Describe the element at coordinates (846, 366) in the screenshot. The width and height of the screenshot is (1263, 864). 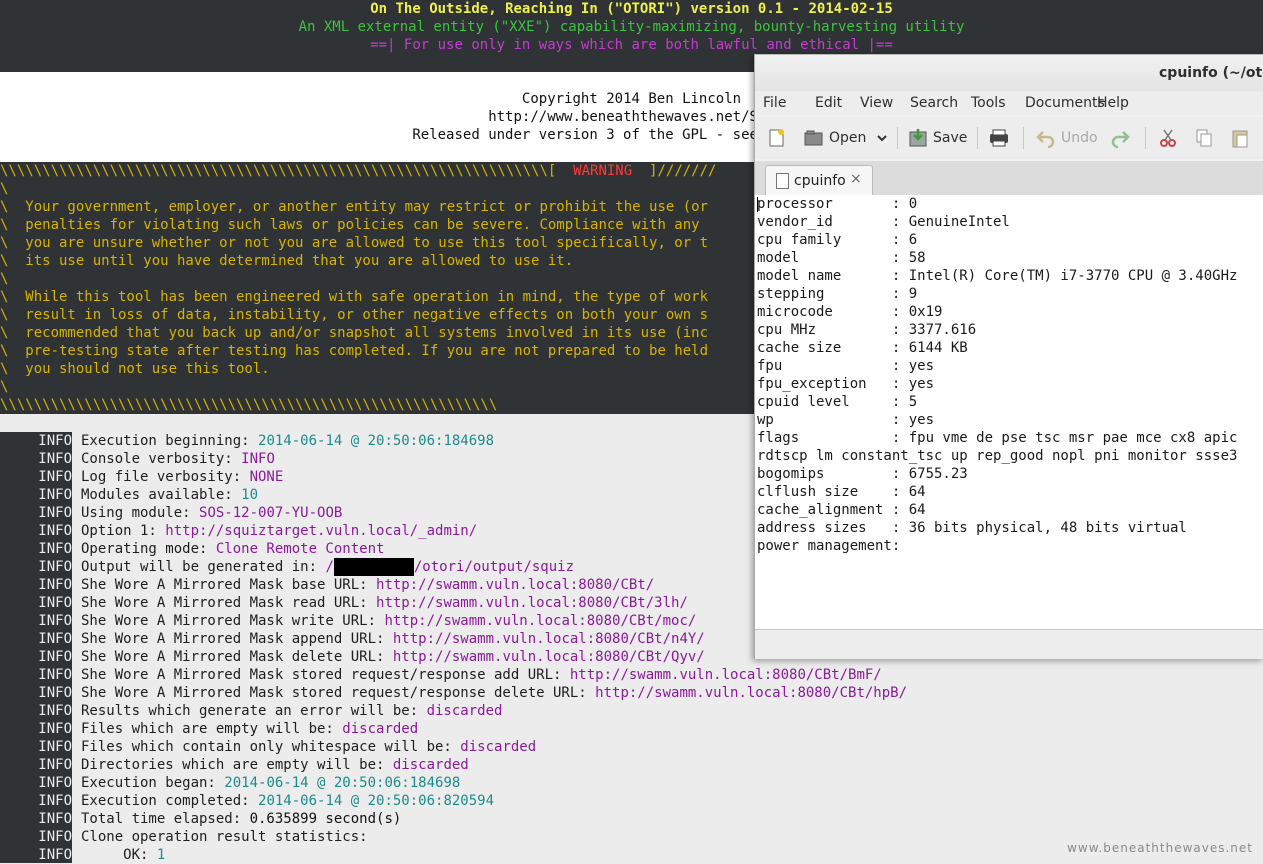
I see `editor-line: fpu : yes` at that location.